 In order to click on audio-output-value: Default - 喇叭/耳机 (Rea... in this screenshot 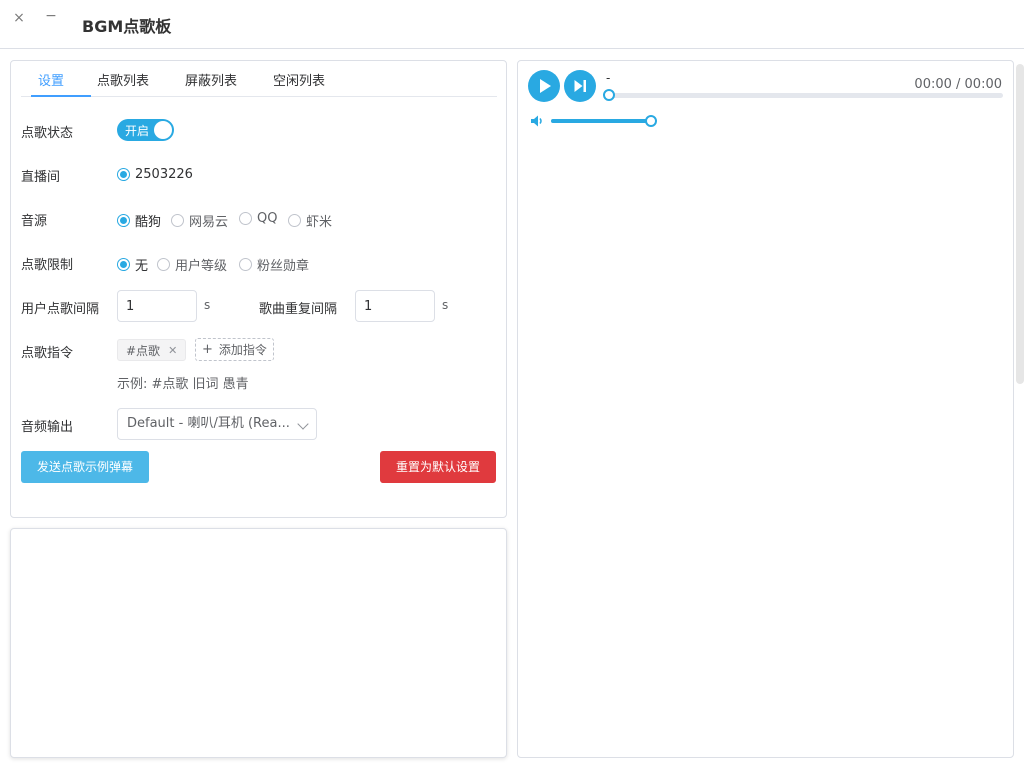, I will do `click(208, 423)`.